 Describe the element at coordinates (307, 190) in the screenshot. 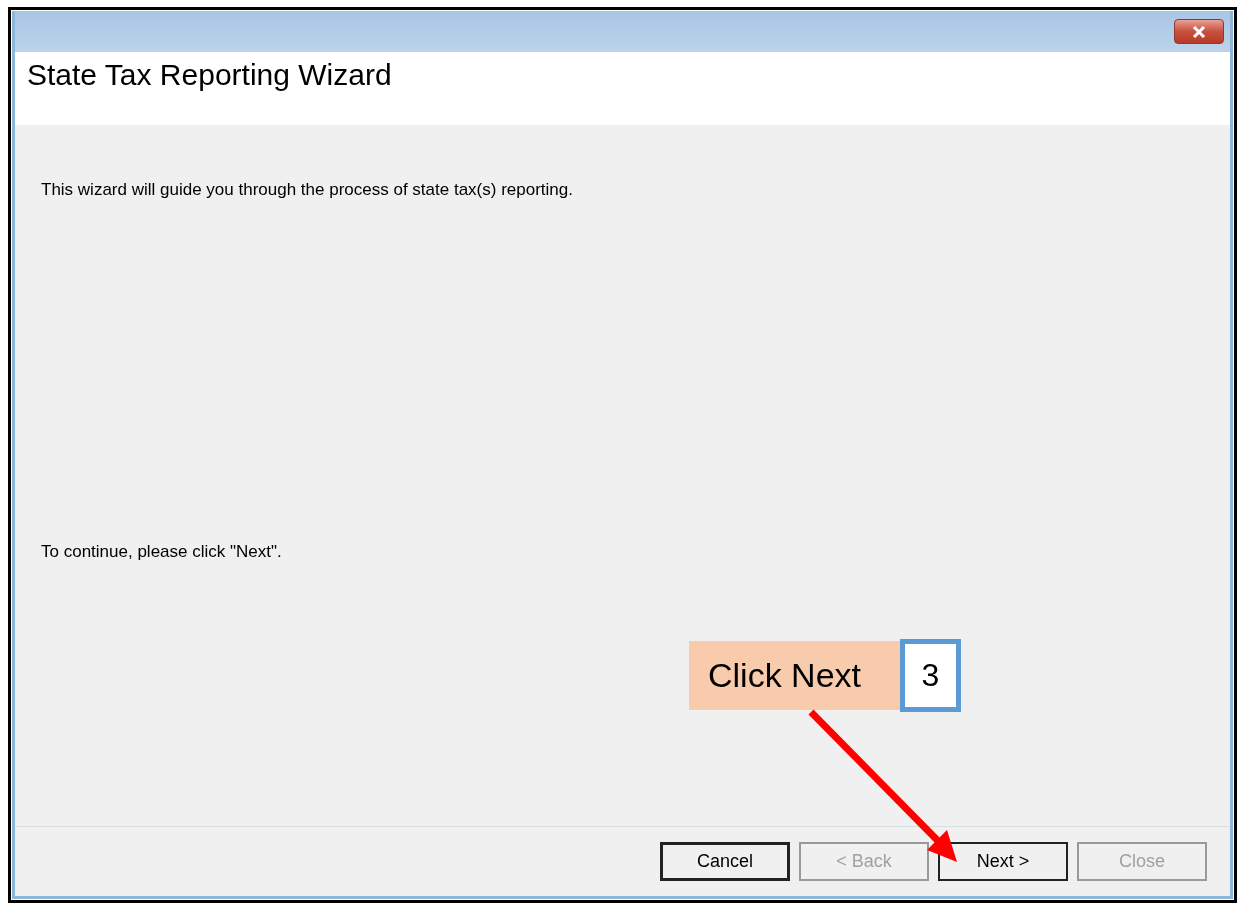

I see `intro-text: This wizard will guide you through the process of state tax(s) reporting.` at that location.